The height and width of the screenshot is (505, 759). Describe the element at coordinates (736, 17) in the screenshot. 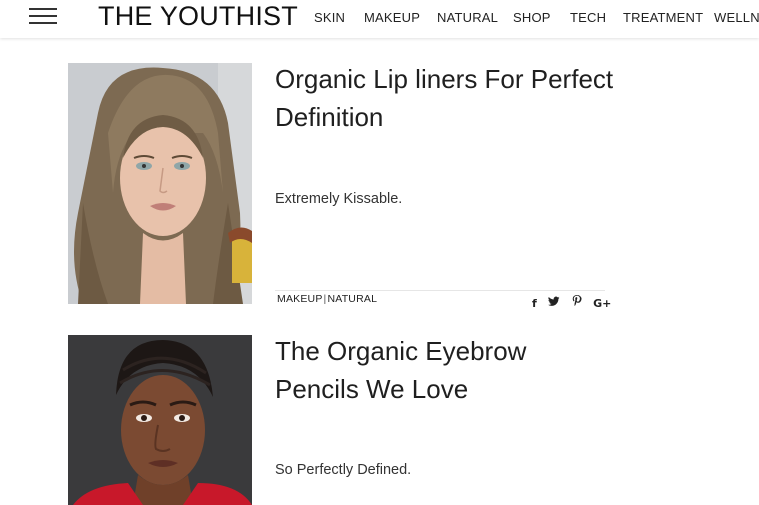

I see `nav-item-wellness: WELLNE` at that location.